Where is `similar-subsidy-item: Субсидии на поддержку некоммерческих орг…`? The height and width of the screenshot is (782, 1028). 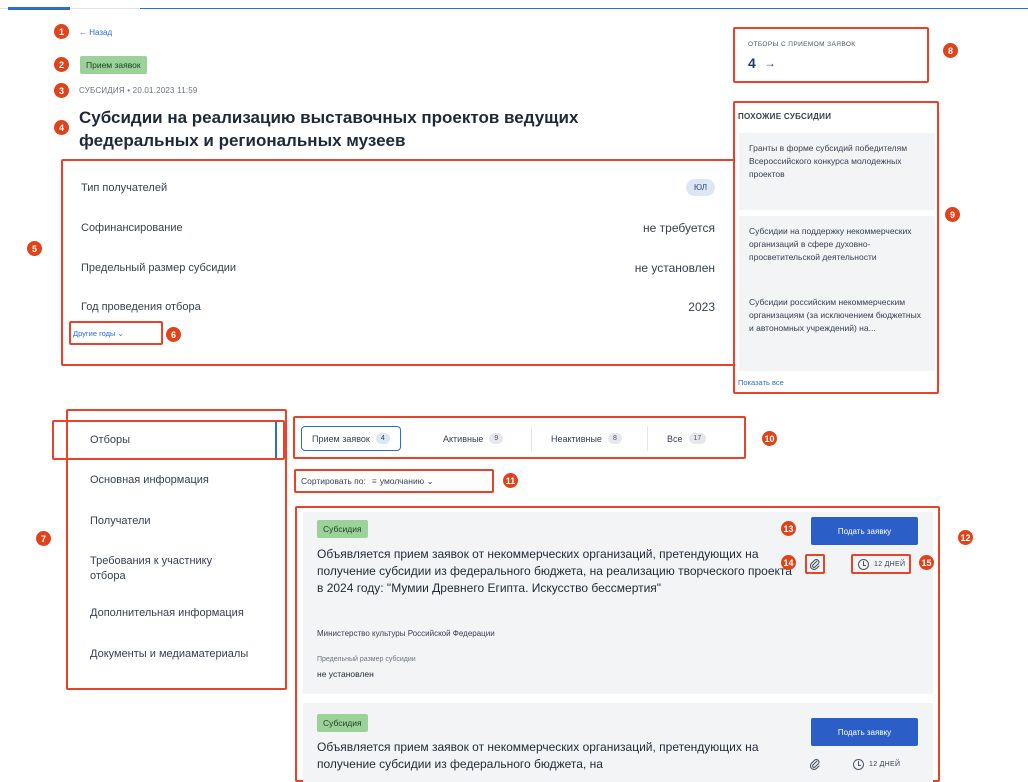 similar-subsidy-item: Субсидии на поддержку некоммерческих орг… is located at coordinates (837, 253).